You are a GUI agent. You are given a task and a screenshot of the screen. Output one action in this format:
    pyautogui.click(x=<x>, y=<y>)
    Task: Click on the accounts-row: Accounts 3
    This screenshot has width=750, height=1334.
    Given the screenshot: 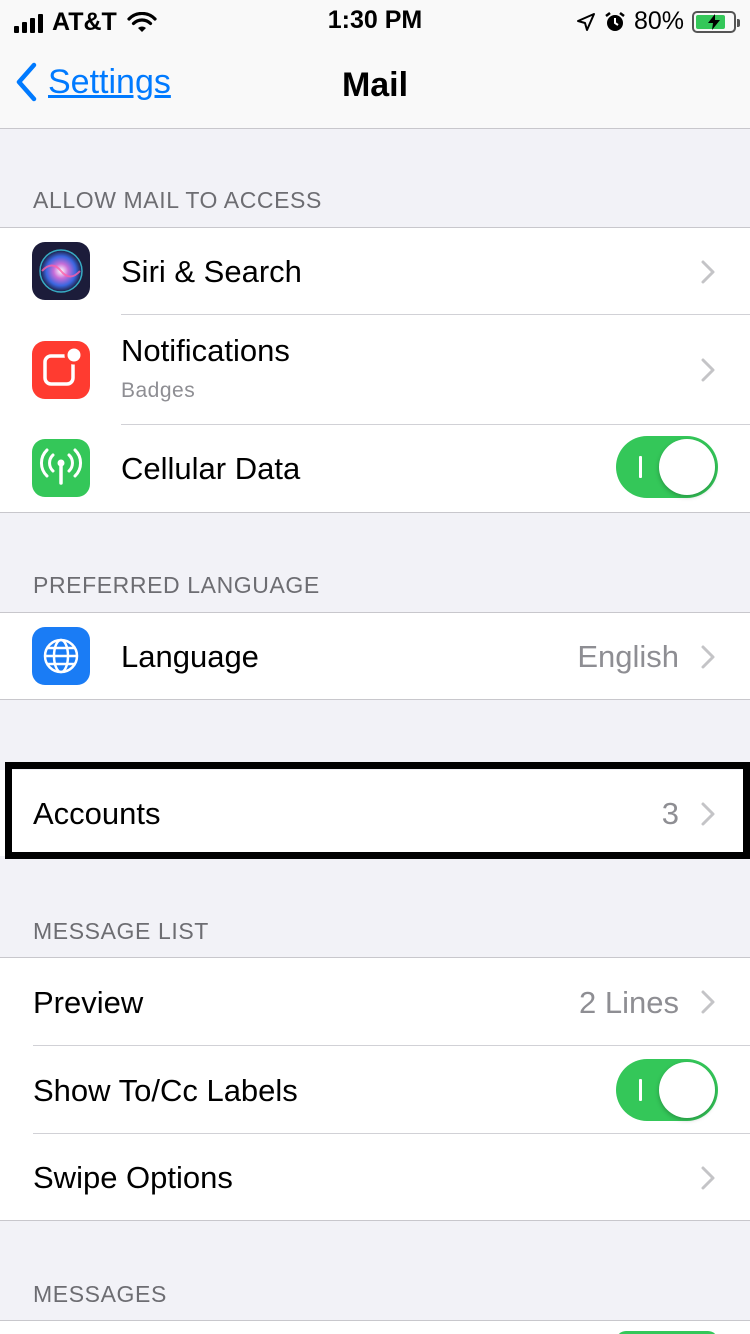 What is the action you would take?
    pyautogui.click(x=375, y=813)
    